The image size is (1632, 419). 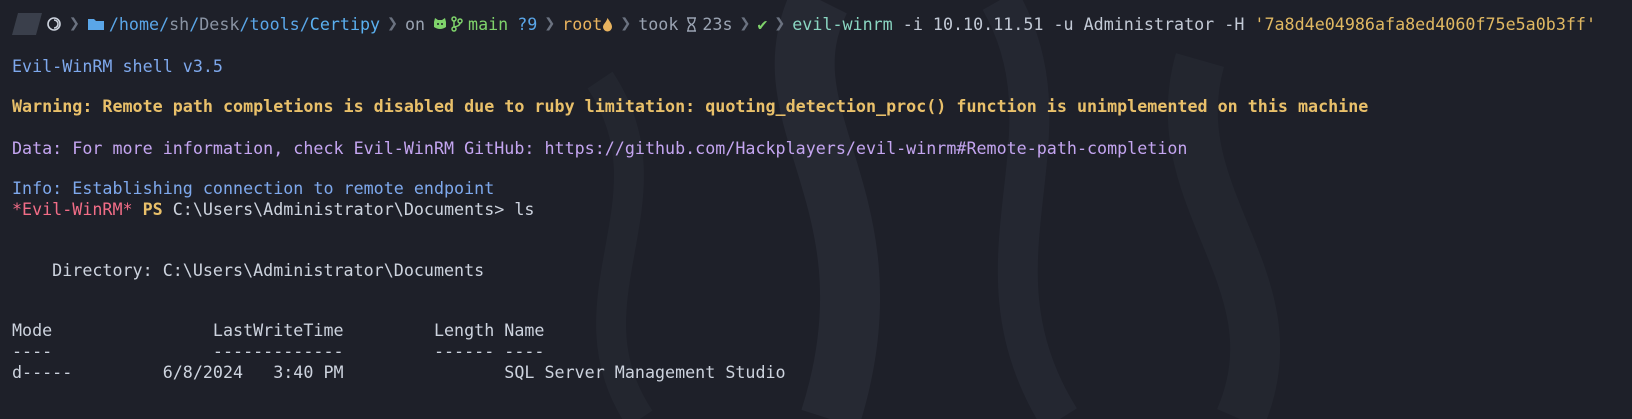 What do you see at coordinates (348, 209) in the screenshot?
I see `ps-path-command: C:\Users\Administrator\Documents> ls` at bounding box center [348, 209].